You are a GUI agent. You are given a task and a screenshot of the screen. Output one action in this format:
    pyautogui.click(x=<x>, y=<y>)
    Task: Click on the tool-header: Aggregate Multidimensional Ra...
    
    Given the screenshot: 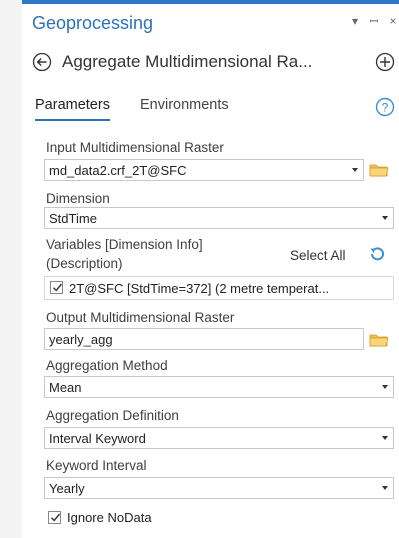 What is the action you would take?
    pyautogui.click(x=210, y=62)
    